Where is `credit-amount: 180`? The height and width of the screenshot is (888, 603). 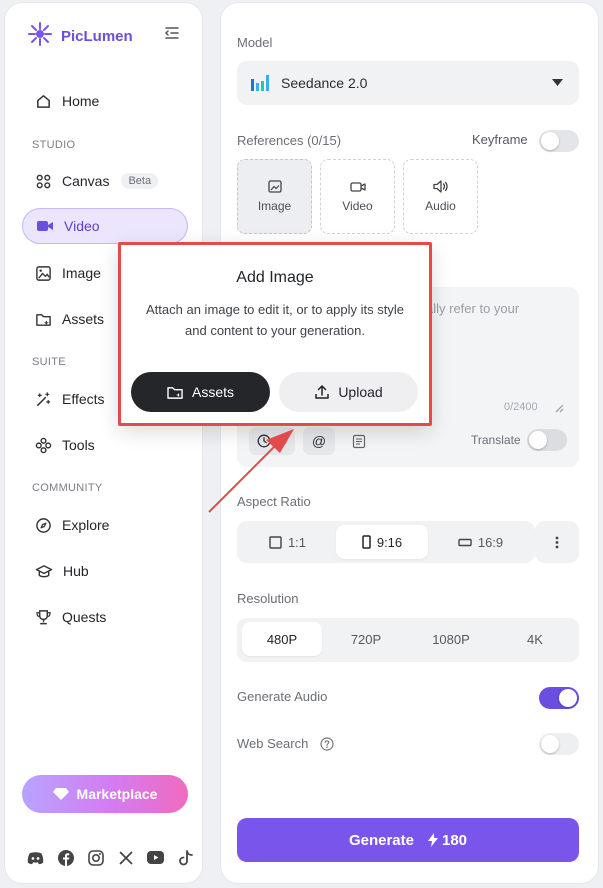 credit-amount: 180 is located at coordinates (455, 840).